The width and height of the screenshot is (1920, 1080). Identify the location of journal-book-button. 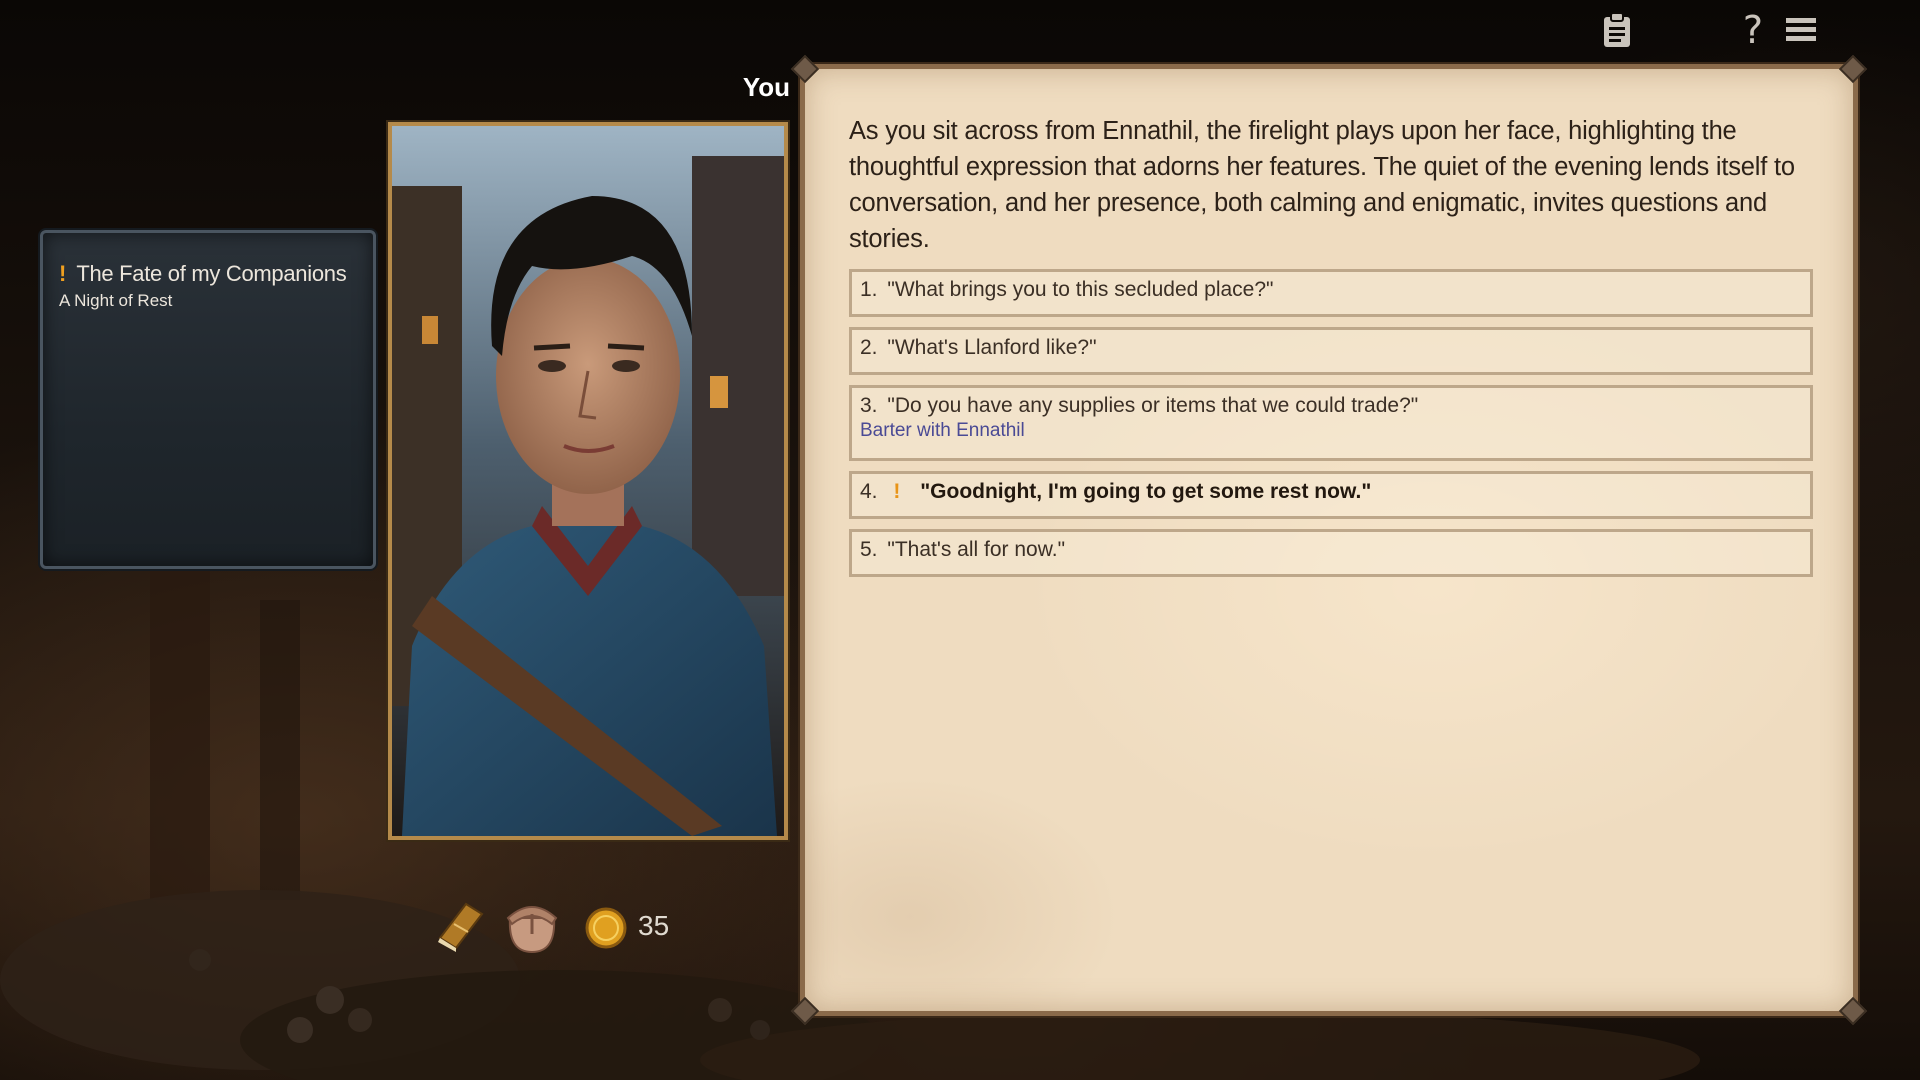
(460, 926).